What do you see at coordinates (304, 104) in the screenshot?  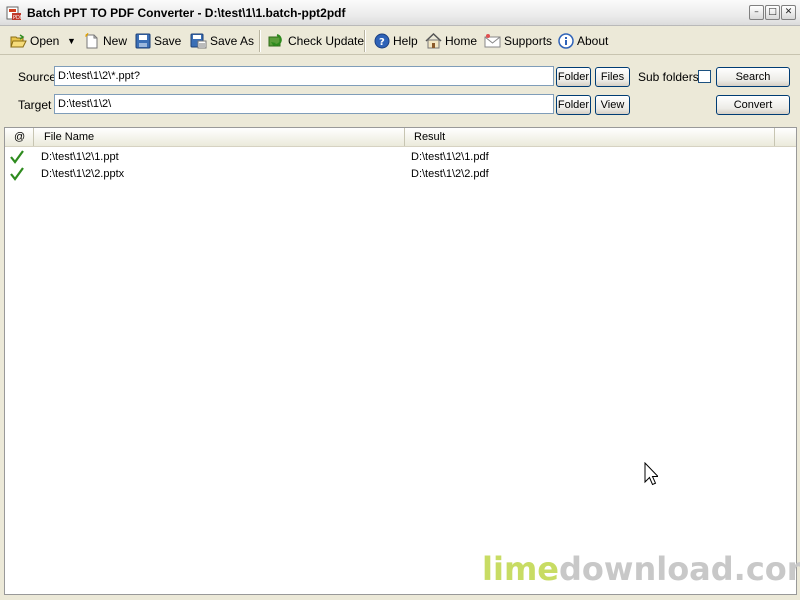 I see `target-path-input` at bounding box center [304, 104].